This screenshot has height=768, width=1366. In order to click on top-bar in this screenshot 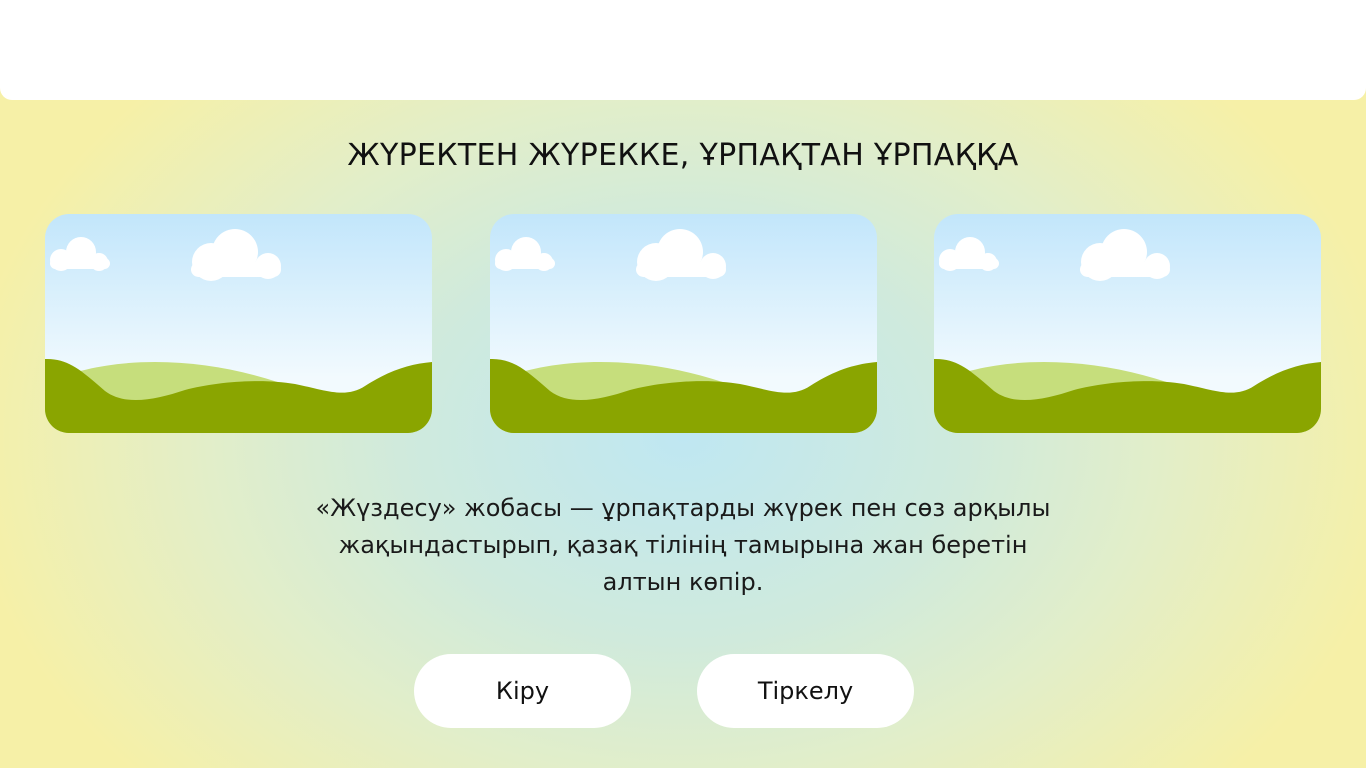, I will do `click(683, 50)`.